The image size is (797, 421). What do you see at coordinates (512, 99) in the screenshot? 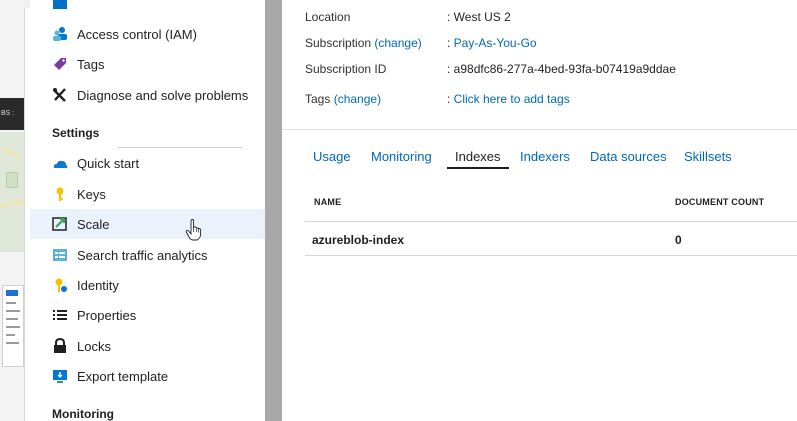
I see `add-tags-link: Click here to add tags` at bounding box center [512, 99].